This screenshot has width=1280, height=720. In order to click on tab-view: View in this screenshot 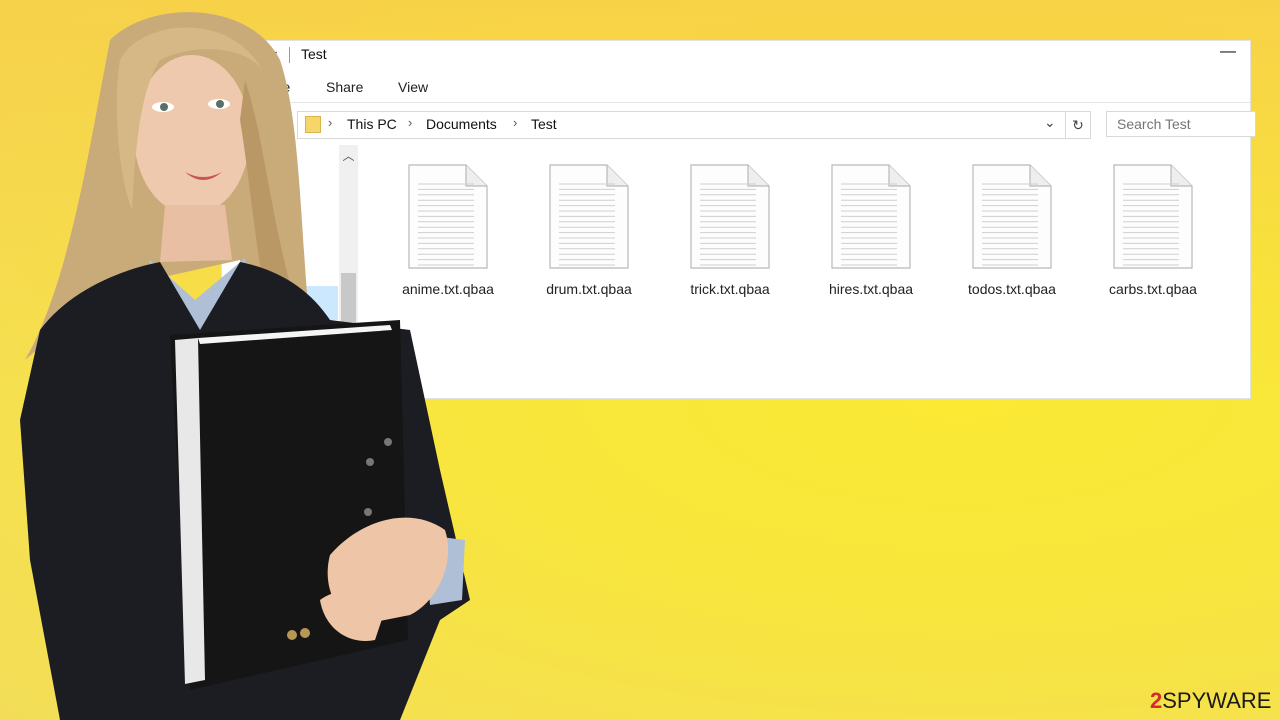, I will do `click(413, 87)`.